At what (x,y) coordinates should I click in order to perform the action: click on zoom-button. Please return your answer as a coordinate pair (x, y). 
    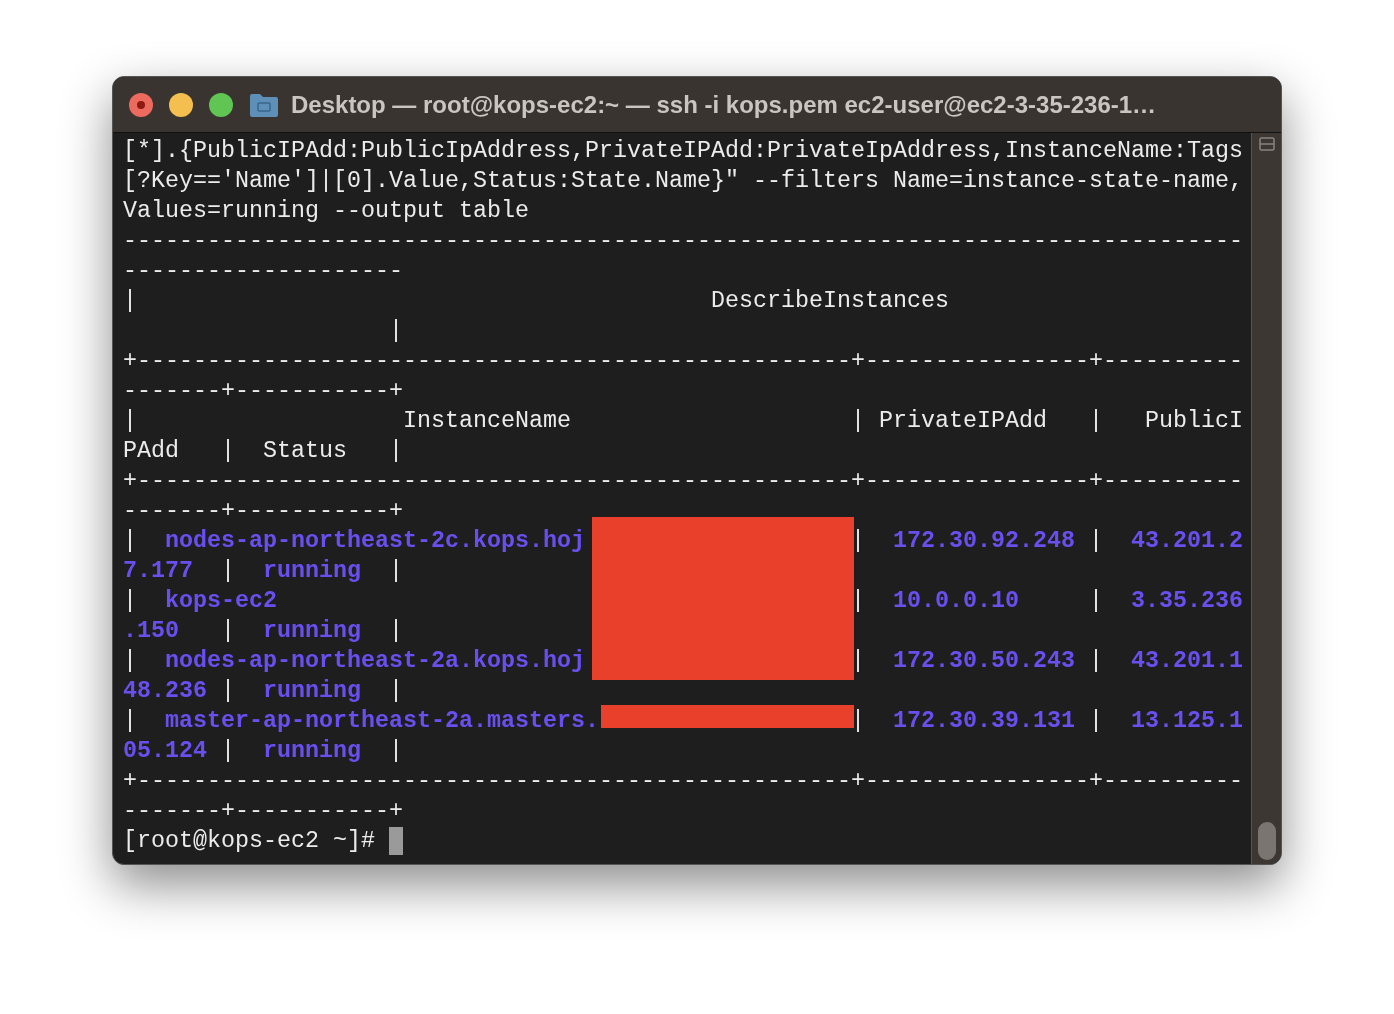
    Looking at the image, I should click on (221, 104).